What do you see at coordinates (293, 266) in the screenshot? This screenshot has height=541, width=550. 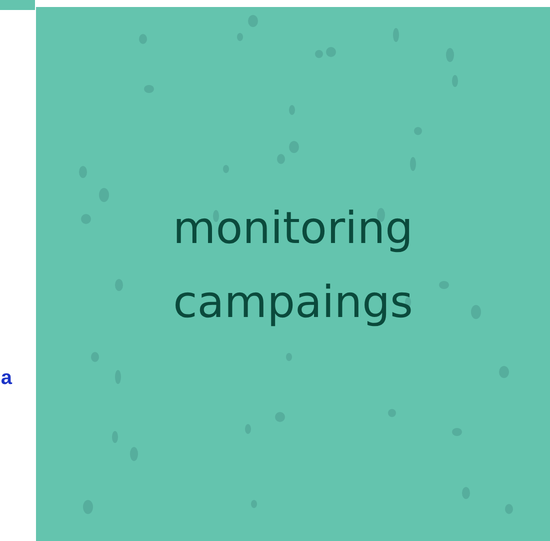 I see `tile-title: monitoring campaings` at bounding box center [293, 266].